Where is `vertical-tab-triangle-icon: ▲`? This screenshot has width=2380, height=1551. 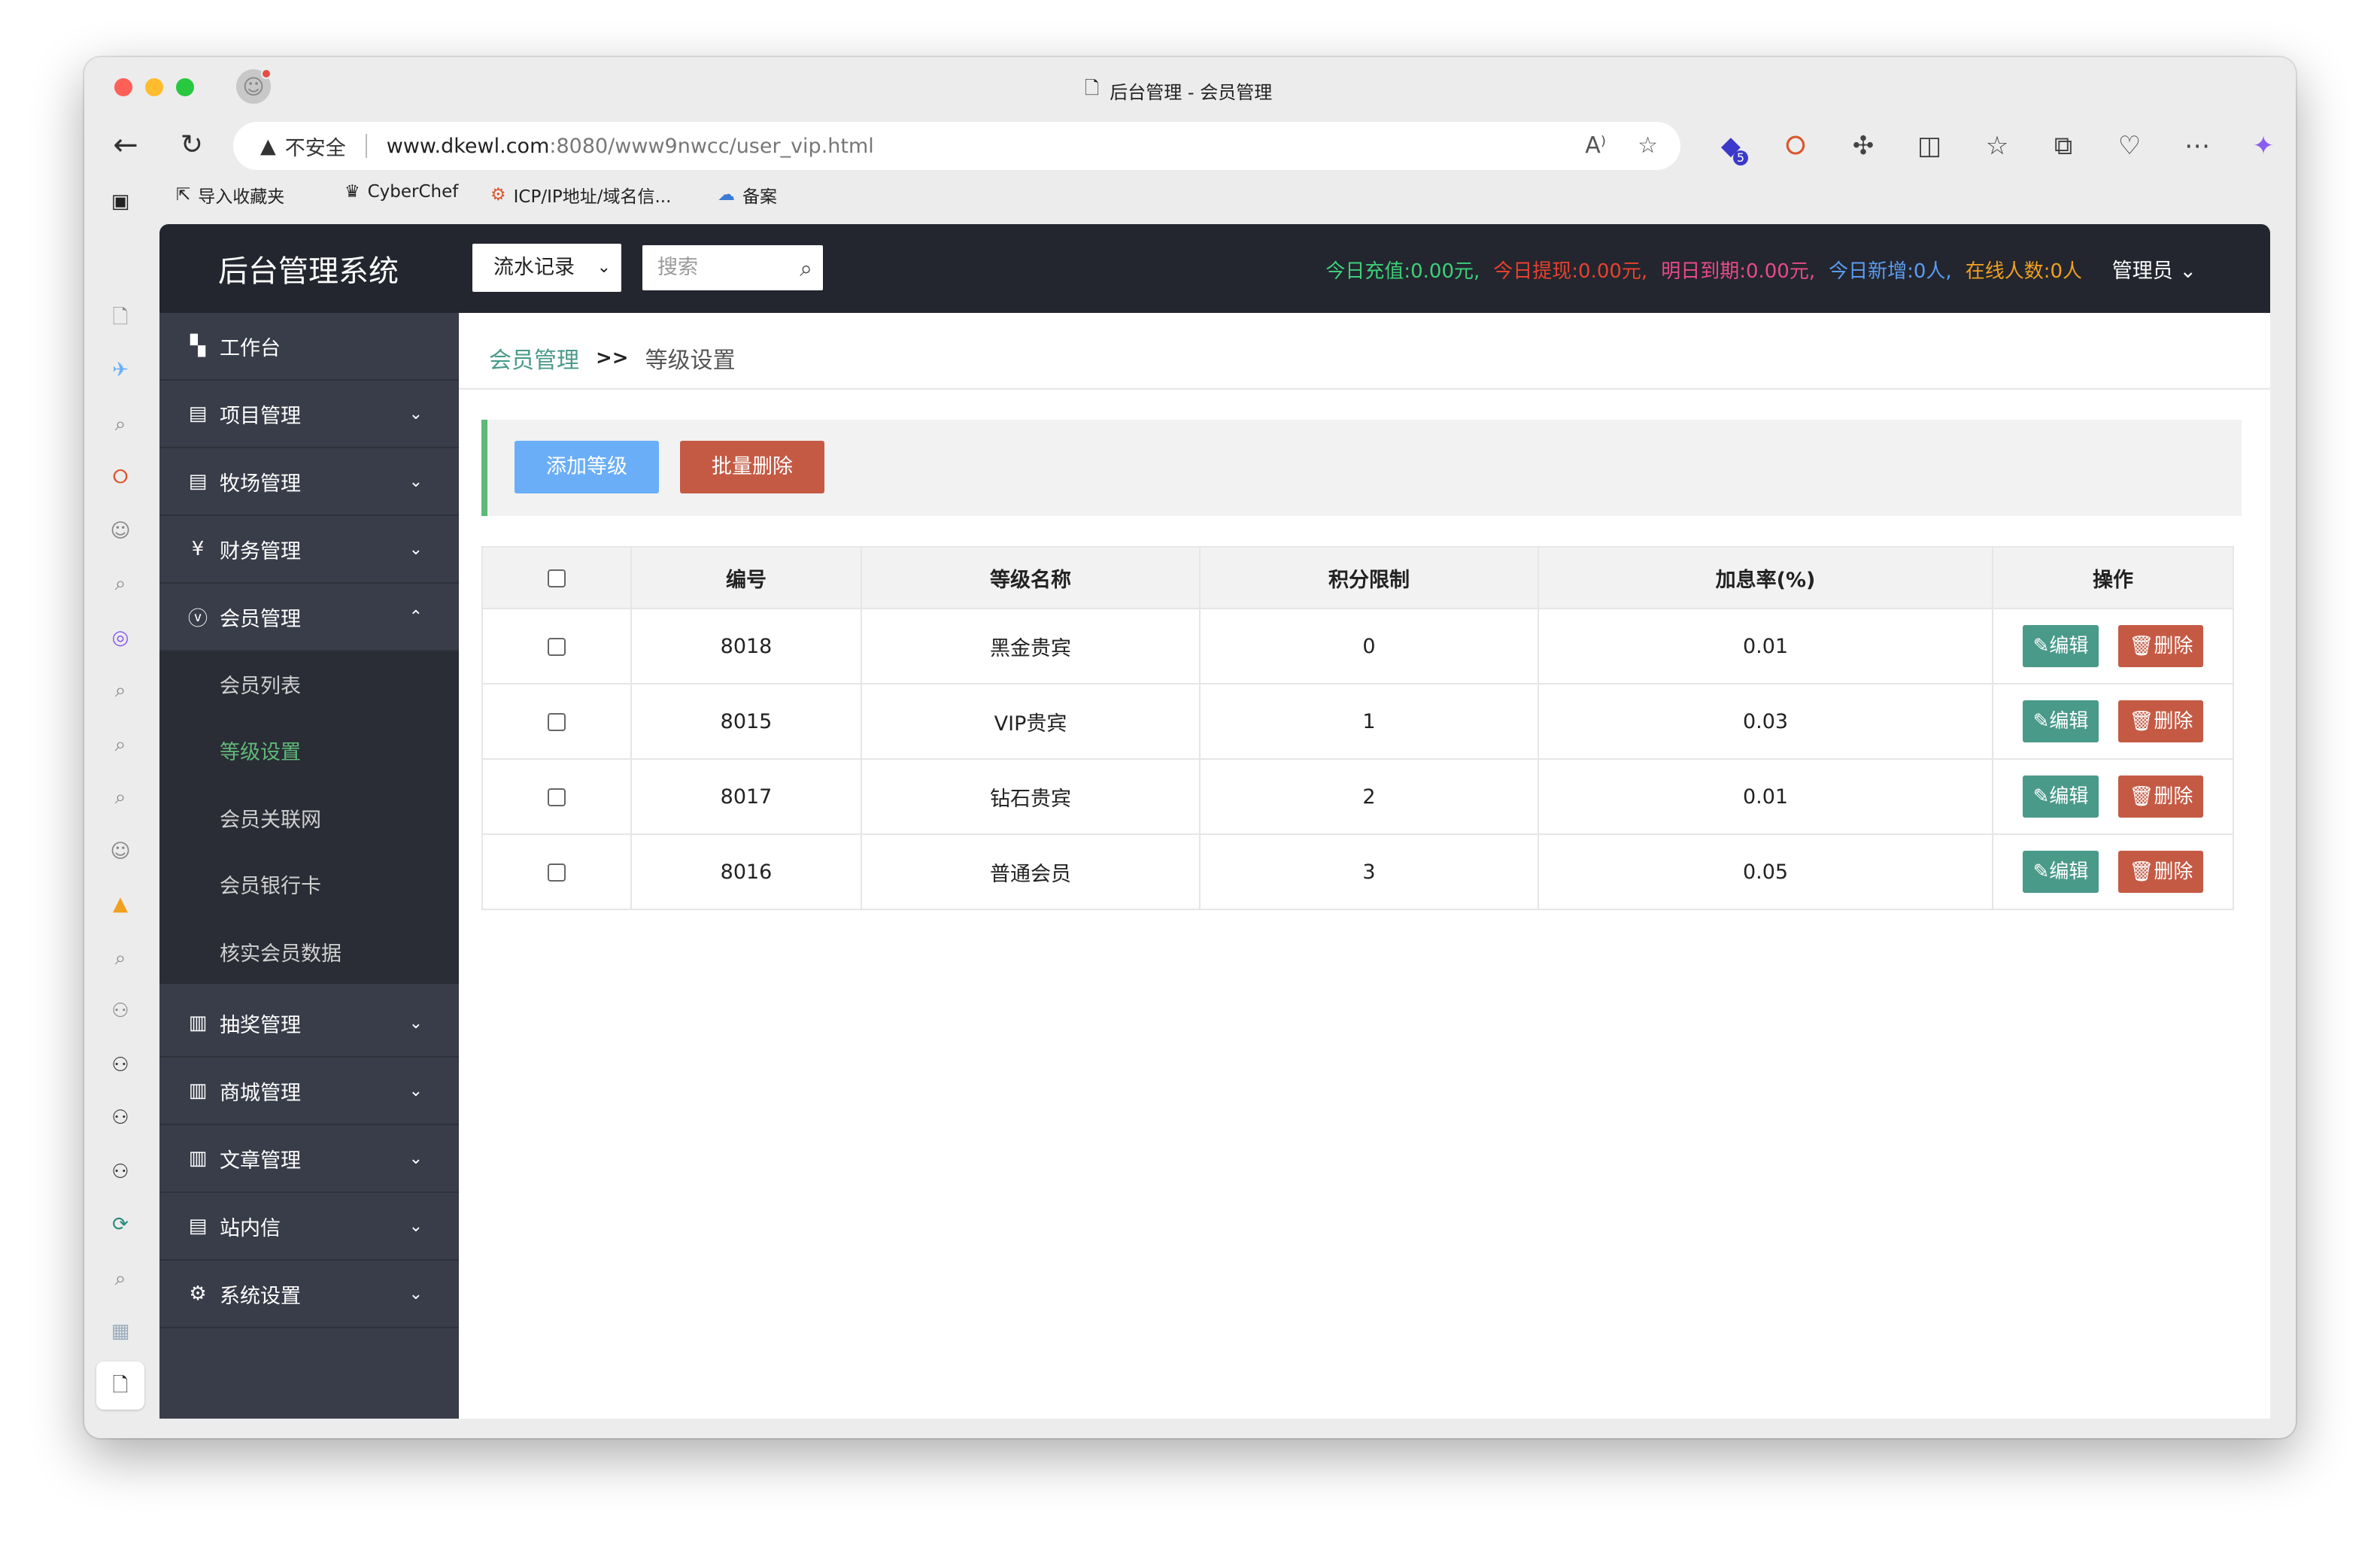
vertical-tab-triangle-icon: ▲ is located at coordinates (120, 904).